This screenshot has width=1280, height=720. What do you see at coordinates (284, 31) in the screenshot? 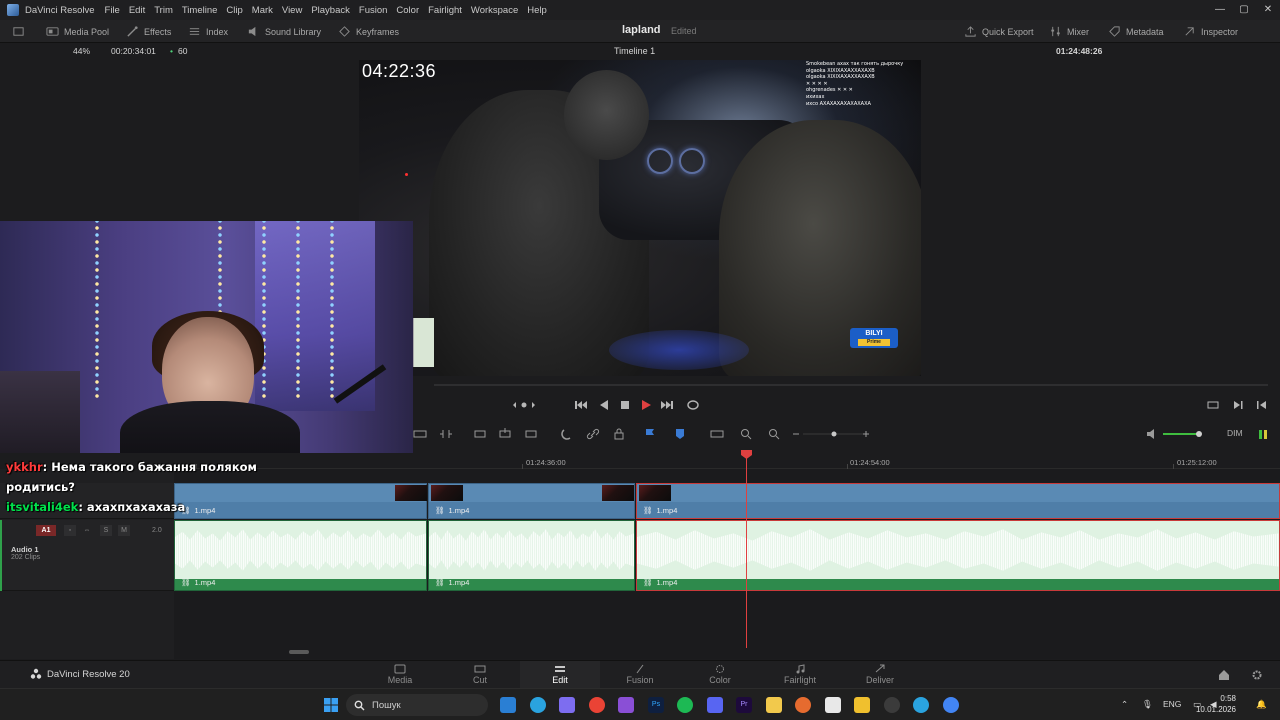
I see `sound-library-button: Sound Library` at bounding box center [284, 31].